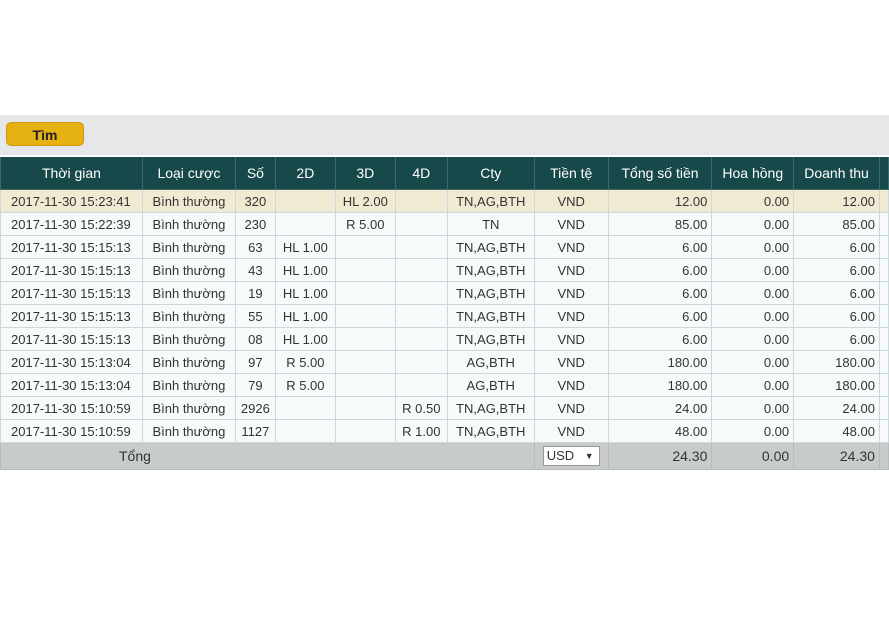 The height and width of the screenshot is (633, 889). What do you see at coordinates (490, 224) in the screenshot?
I see `cell-company: TN` at bounding box center [490, 224].